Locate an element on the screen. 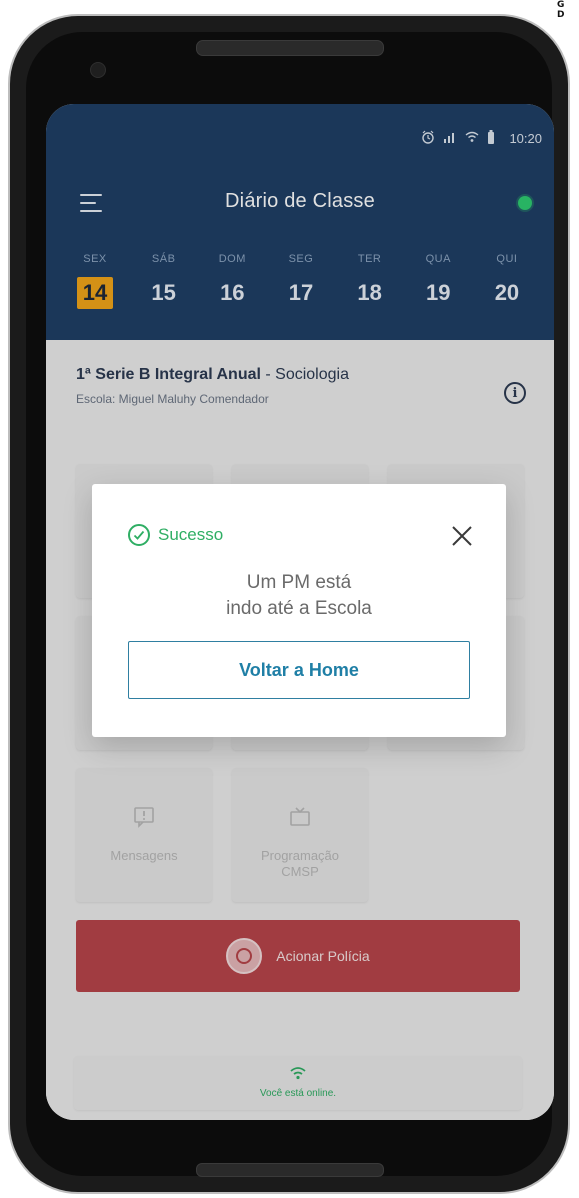 This screenshot has width=579, height=1198. close-icon is located at coordinates (462, 536).